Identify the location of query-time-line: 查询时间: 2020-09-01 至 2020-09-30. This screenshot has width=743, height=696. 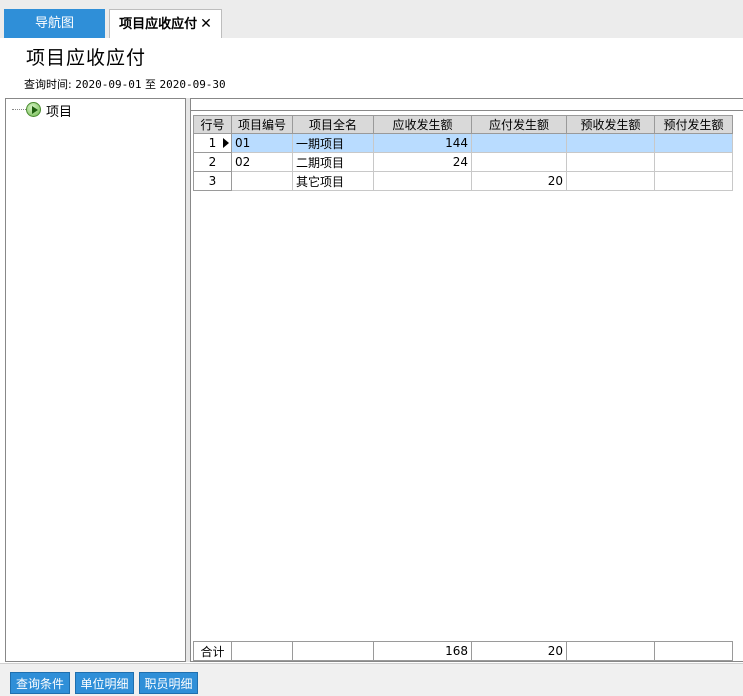
(125, 84).